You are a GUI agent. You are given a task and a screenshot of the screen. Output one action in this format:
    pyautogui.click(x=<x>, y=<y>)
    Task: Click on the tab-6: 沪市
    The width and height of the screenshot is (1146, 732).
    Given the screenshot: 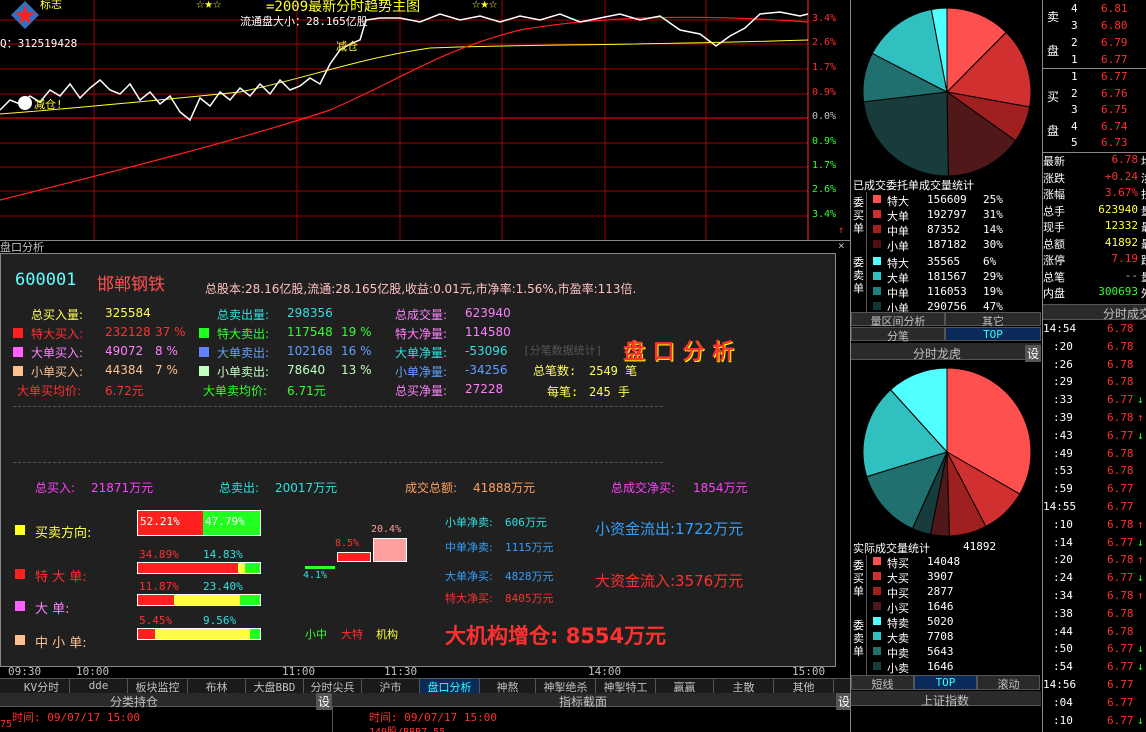 What is the action you would take?
    pyautogui.click(x=391, y=686)
    